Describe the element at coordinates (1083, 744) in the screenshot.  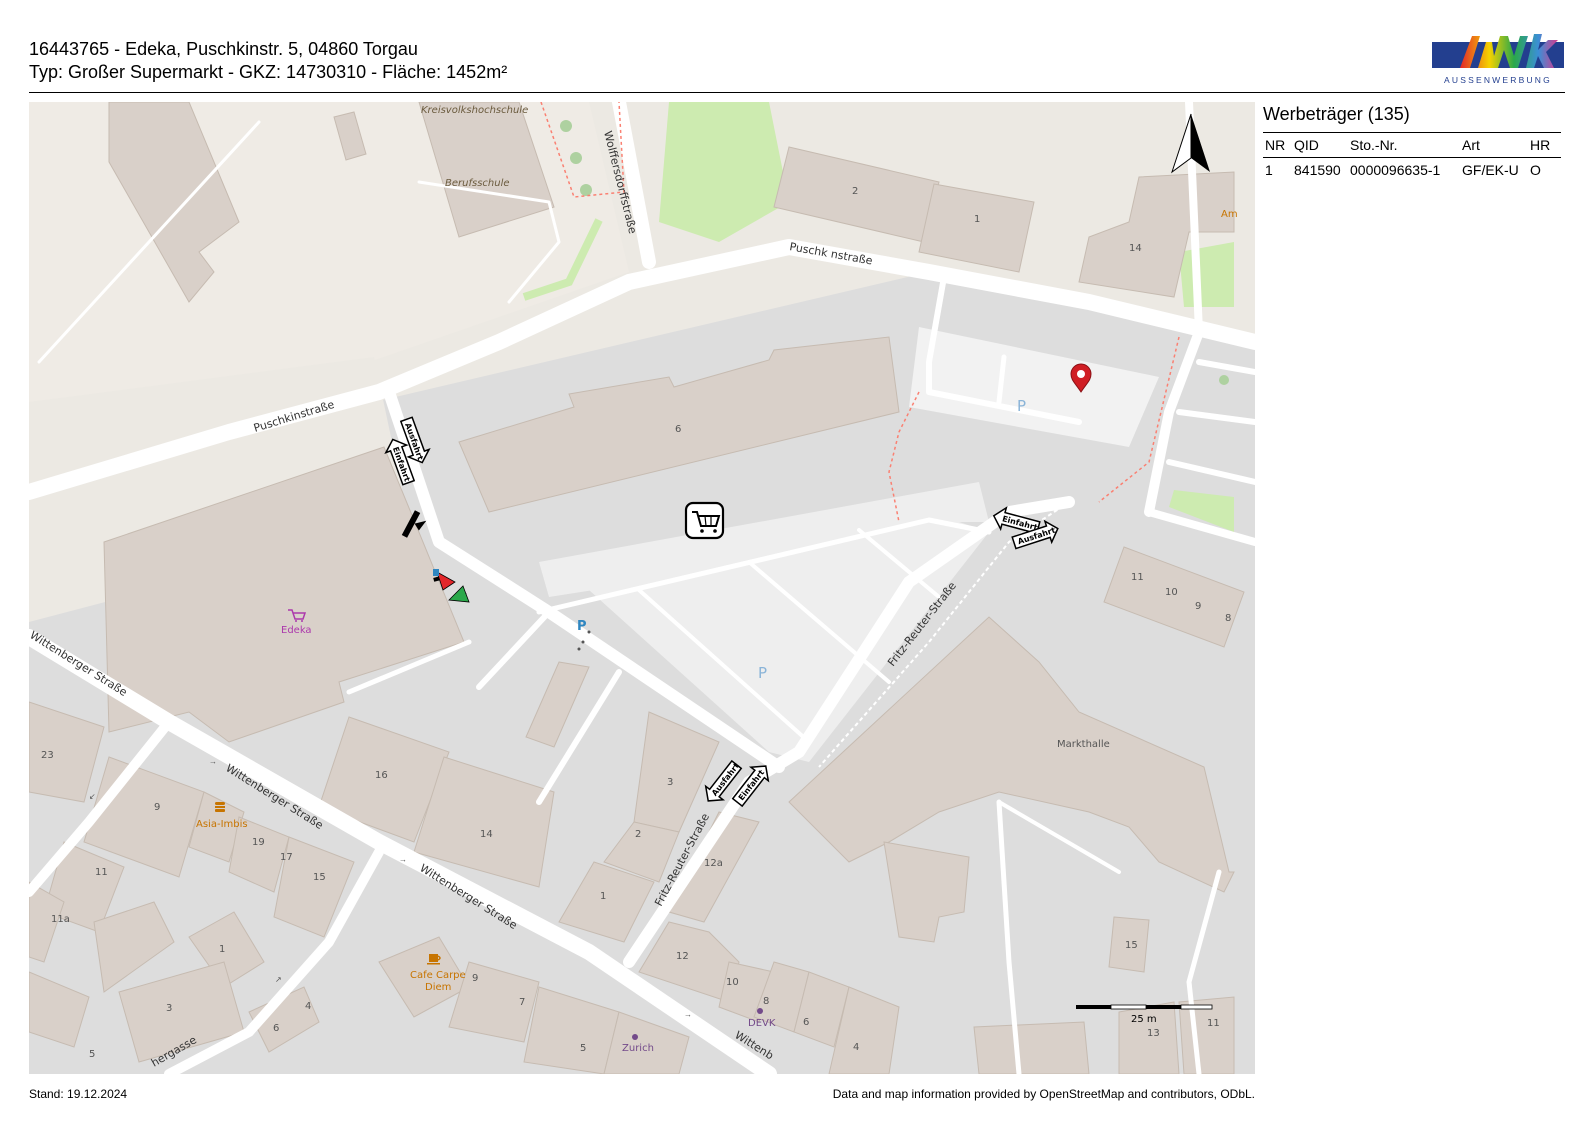
I see `place-label: Markthalle` at that location.